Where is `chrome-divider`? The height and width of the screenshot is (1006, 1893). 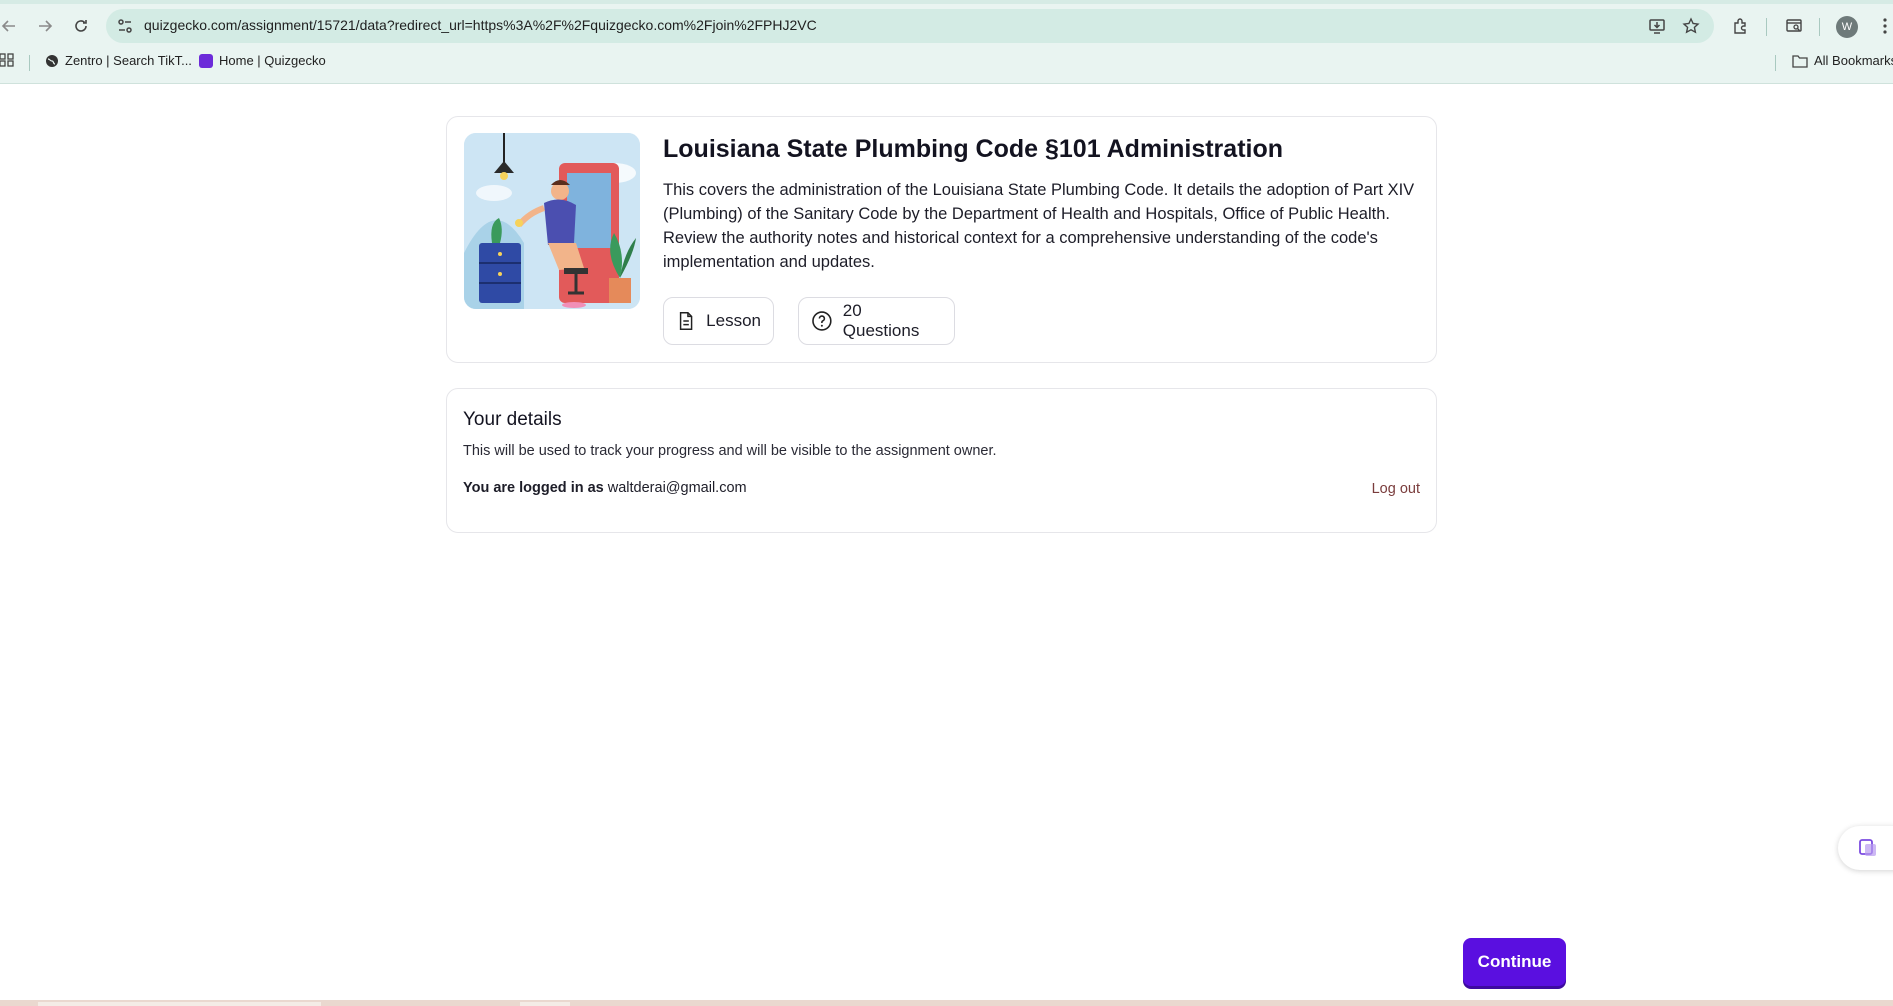 chrome-divider is located at coordinates (946, 83).